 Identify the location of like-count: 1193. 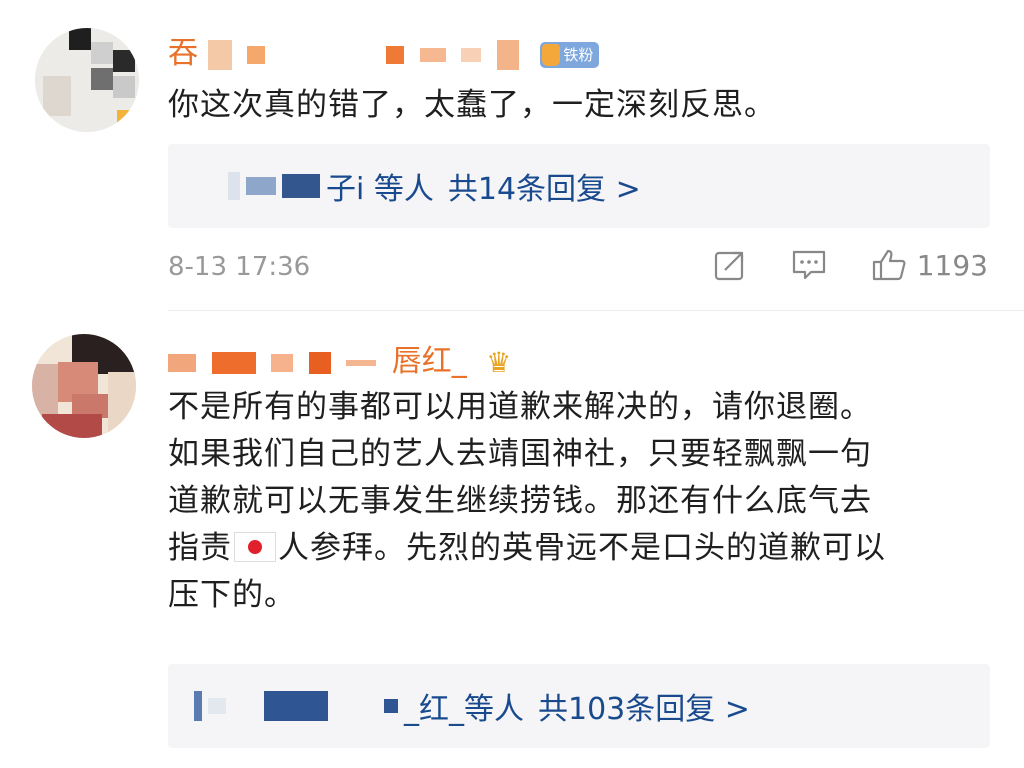
(952, 265).